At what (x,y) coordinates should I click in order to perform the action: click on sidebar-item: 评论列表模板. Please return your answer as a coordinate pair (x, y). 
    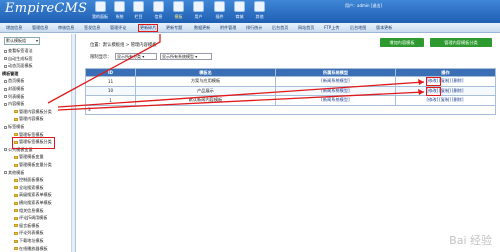
    Looking at the image, I should click on (29, 233).